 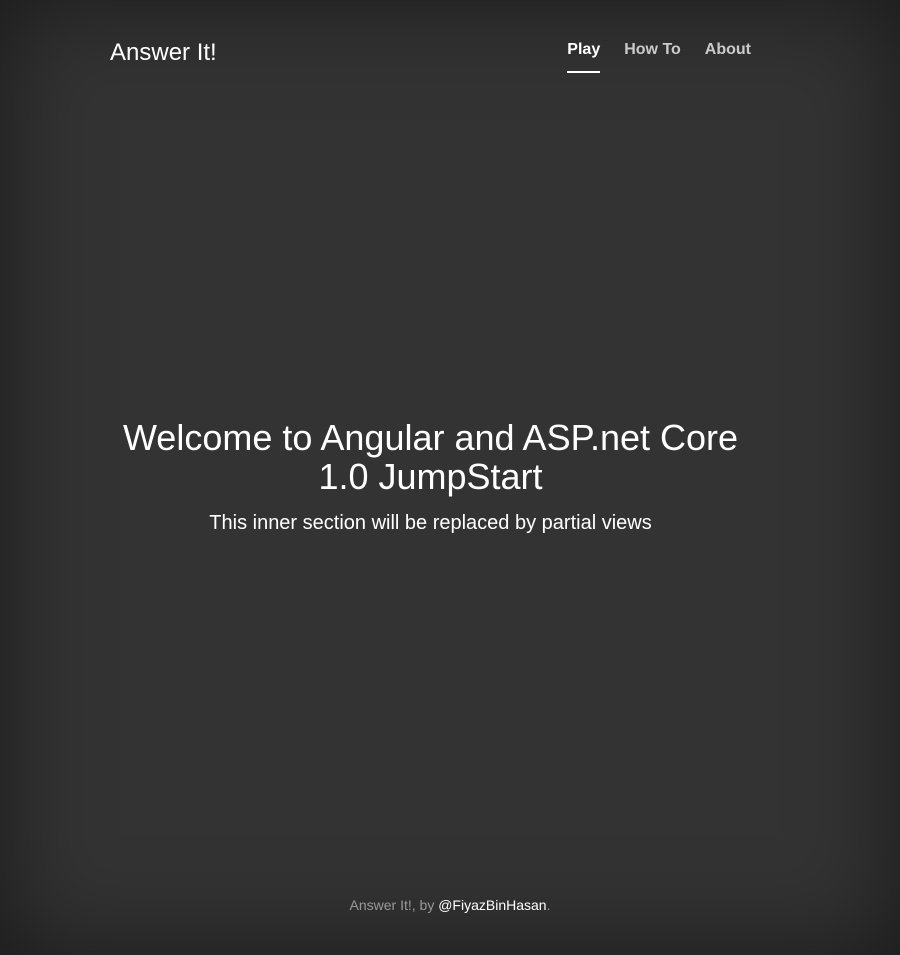 I want to click on main-nav: Play How To About, so click(x=659, y=56).